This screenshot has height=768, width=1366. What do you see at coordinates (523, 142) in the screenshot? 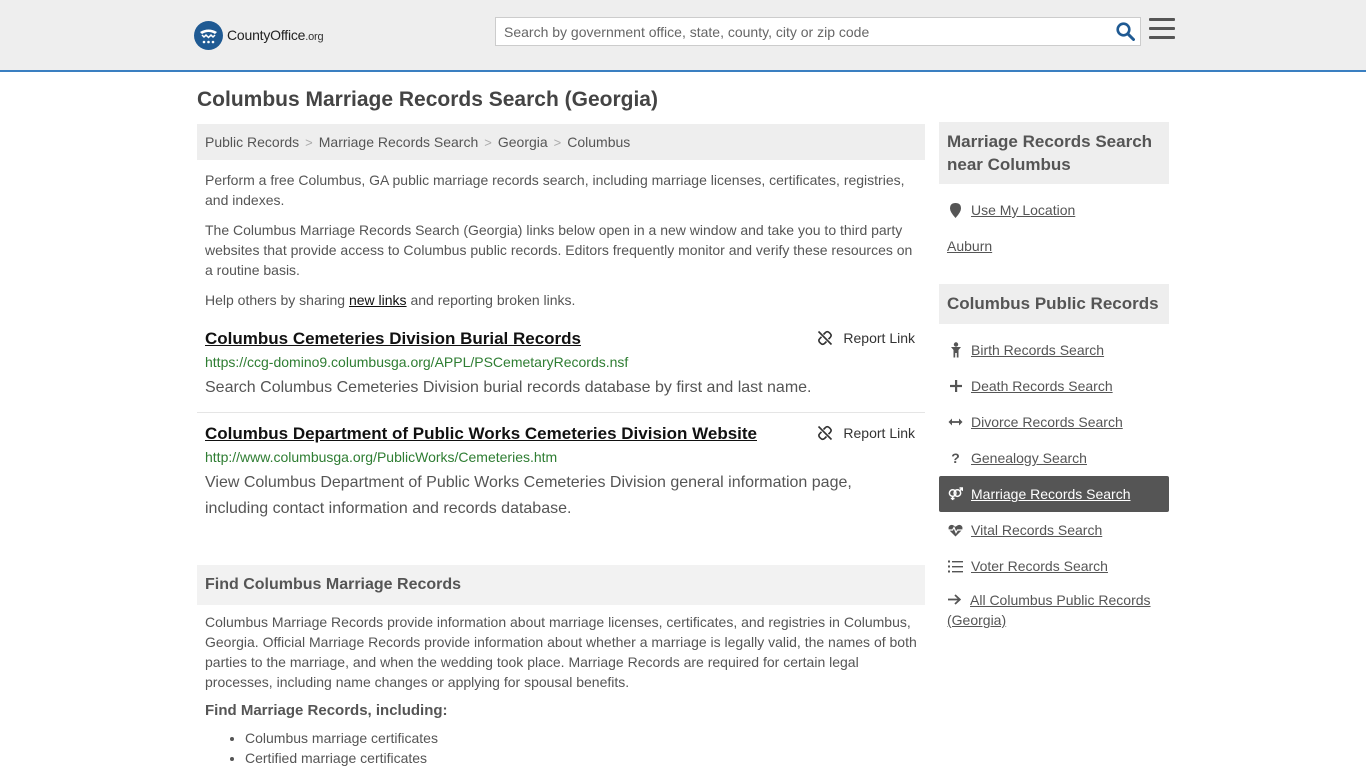
I see `breadcrumb-georgia: Georgia` at bounding box center [523, 142].